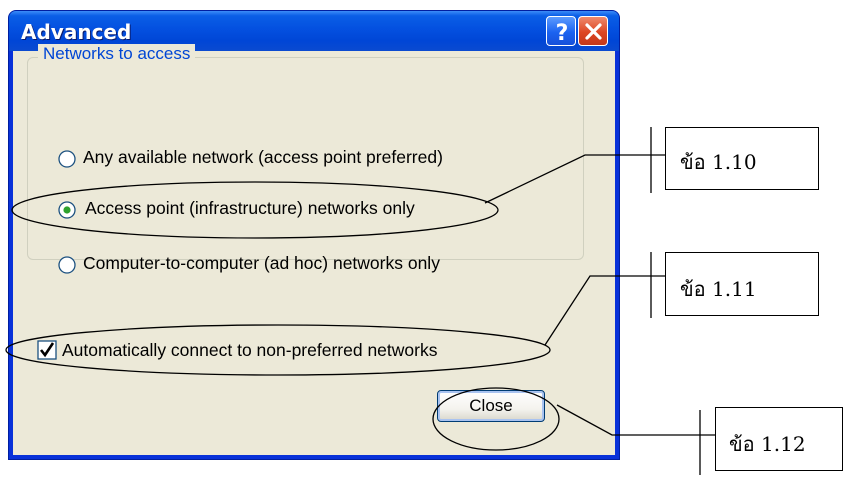  I want to click on highlight-ellipse-checkbox, so click(278, 350).